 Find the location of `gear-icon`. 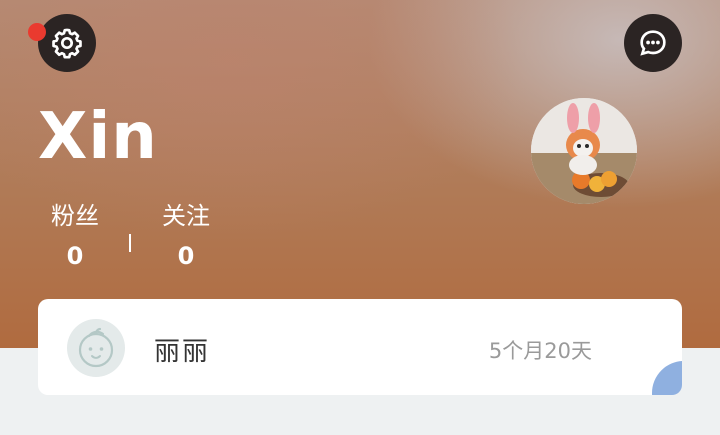

gear-icon is located at coordinates (67, 43).